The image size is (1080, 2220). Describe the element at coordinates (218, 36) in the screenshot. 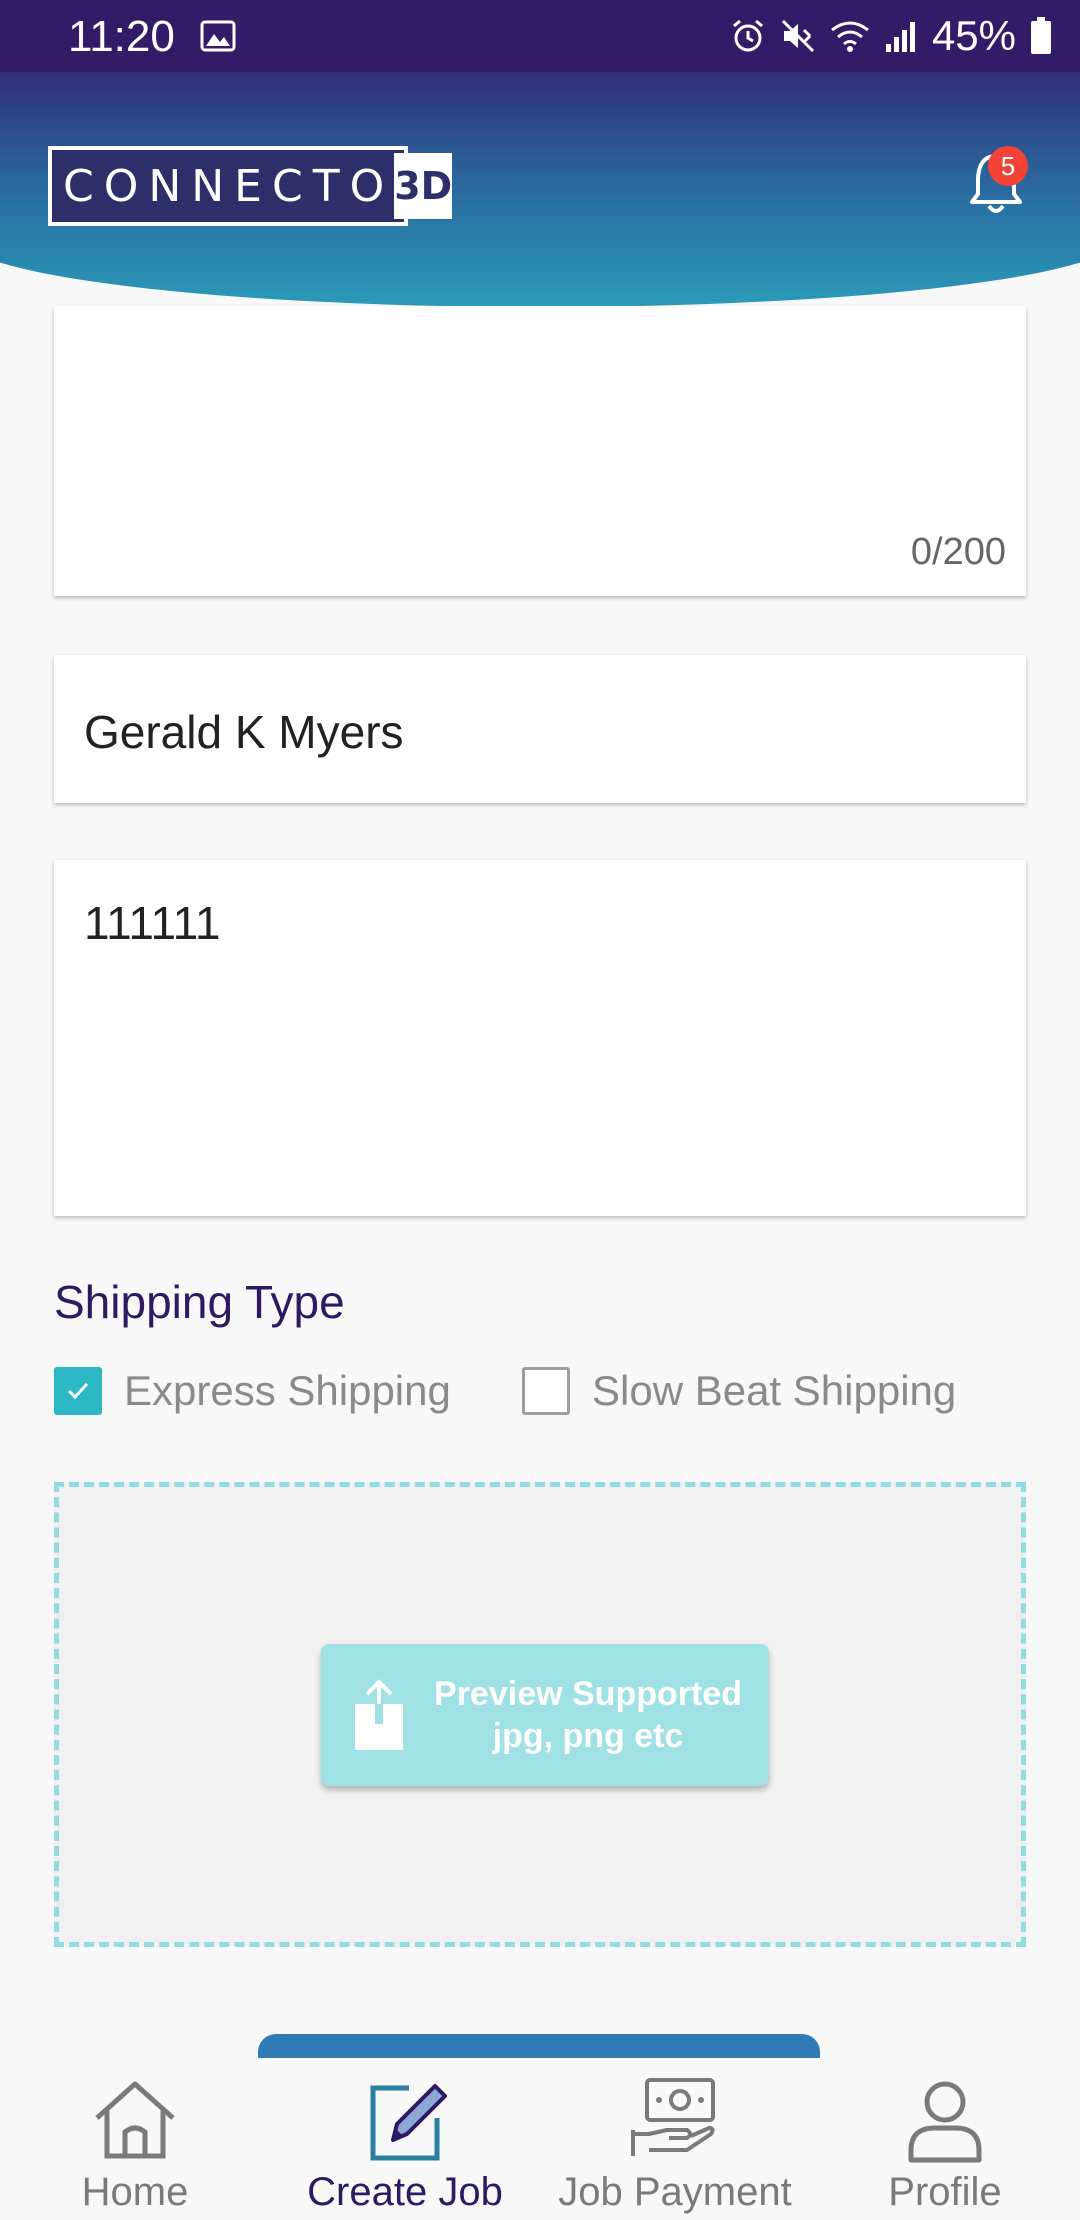

I see `image-notification-icon` at that location.